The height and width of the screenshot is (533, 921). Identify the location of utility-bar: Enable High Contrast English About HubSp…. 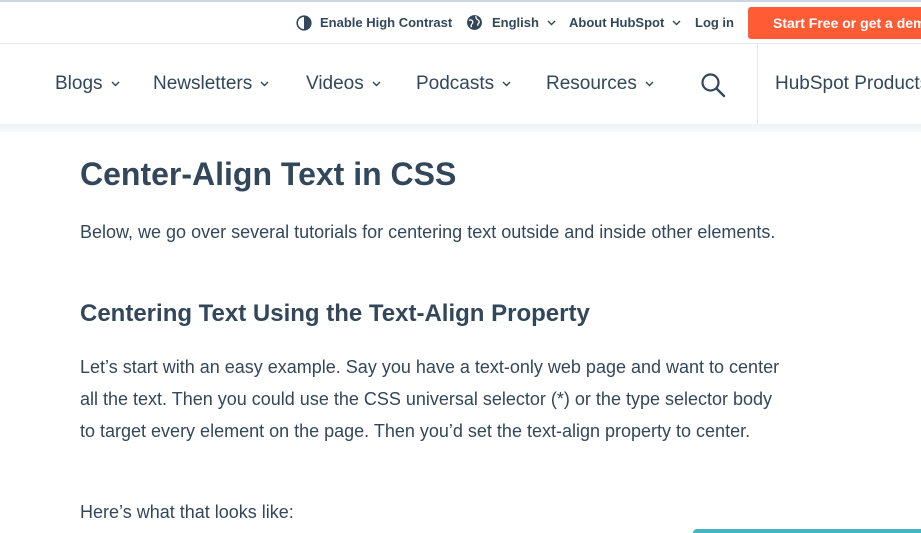
(460, 23).